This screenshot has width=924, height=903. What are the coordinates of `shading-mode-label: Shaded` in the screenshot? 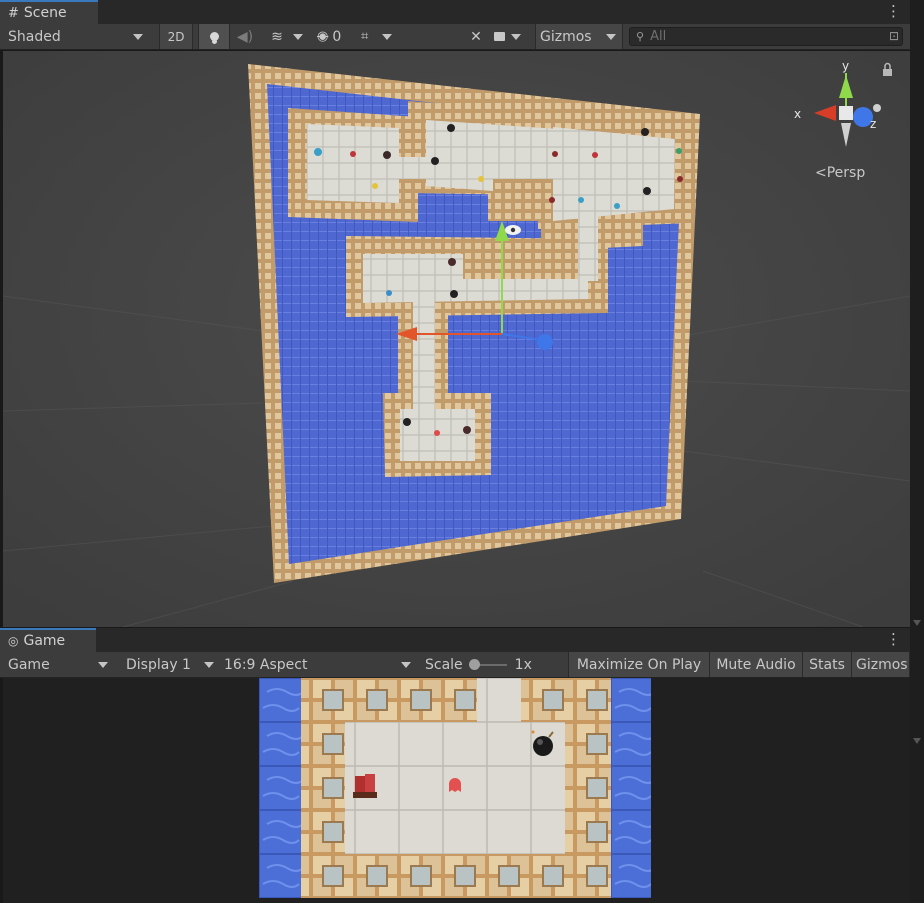 It's located at (34, 36).